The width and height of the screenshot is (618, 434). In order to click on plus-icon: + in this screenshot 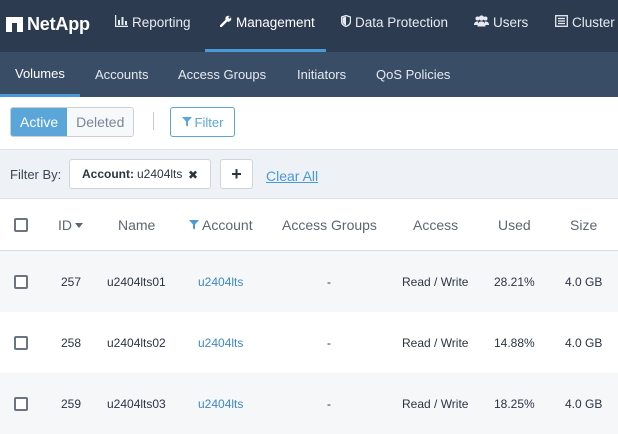, I will do `click(236, 173)`.